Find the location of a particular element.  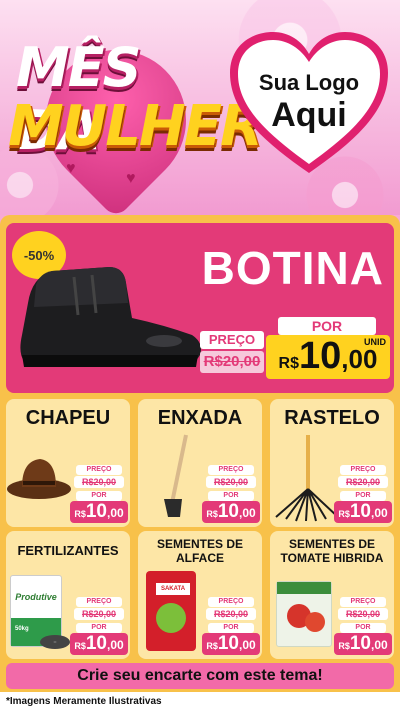

product-title: FERTILIZANTES is located at coordinates (68, 550).